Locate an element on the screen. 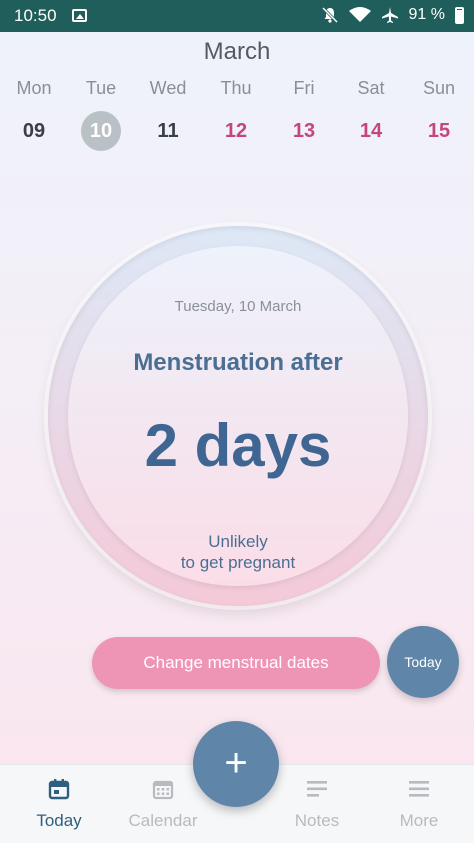 The image size is (474, 843). day-number-period: 13 is located at coordinates (304, 131).